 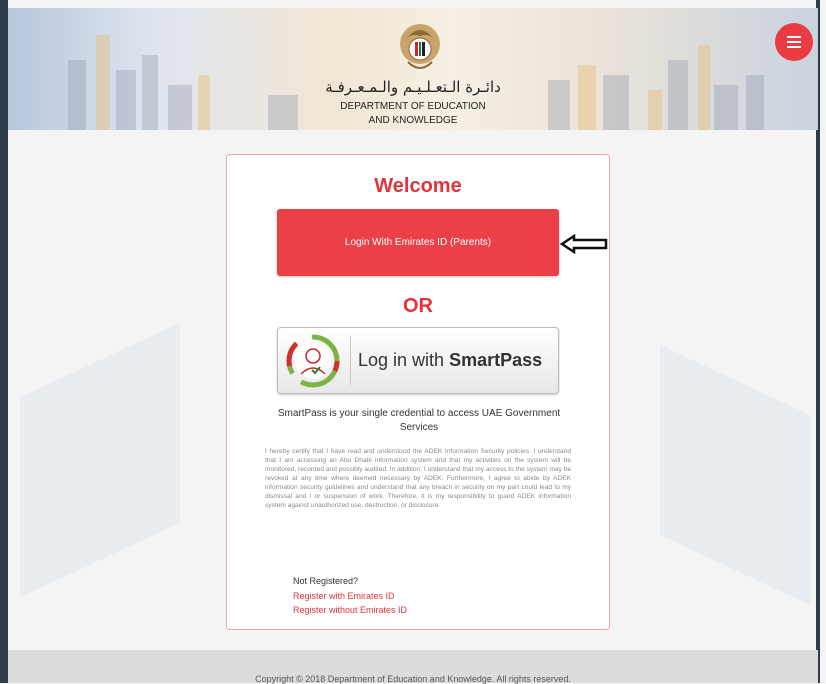 What do you see at coordinates (313, 361) in the screenshot?
I see `smartpass-user-icon` at bounding box center [313, 361].